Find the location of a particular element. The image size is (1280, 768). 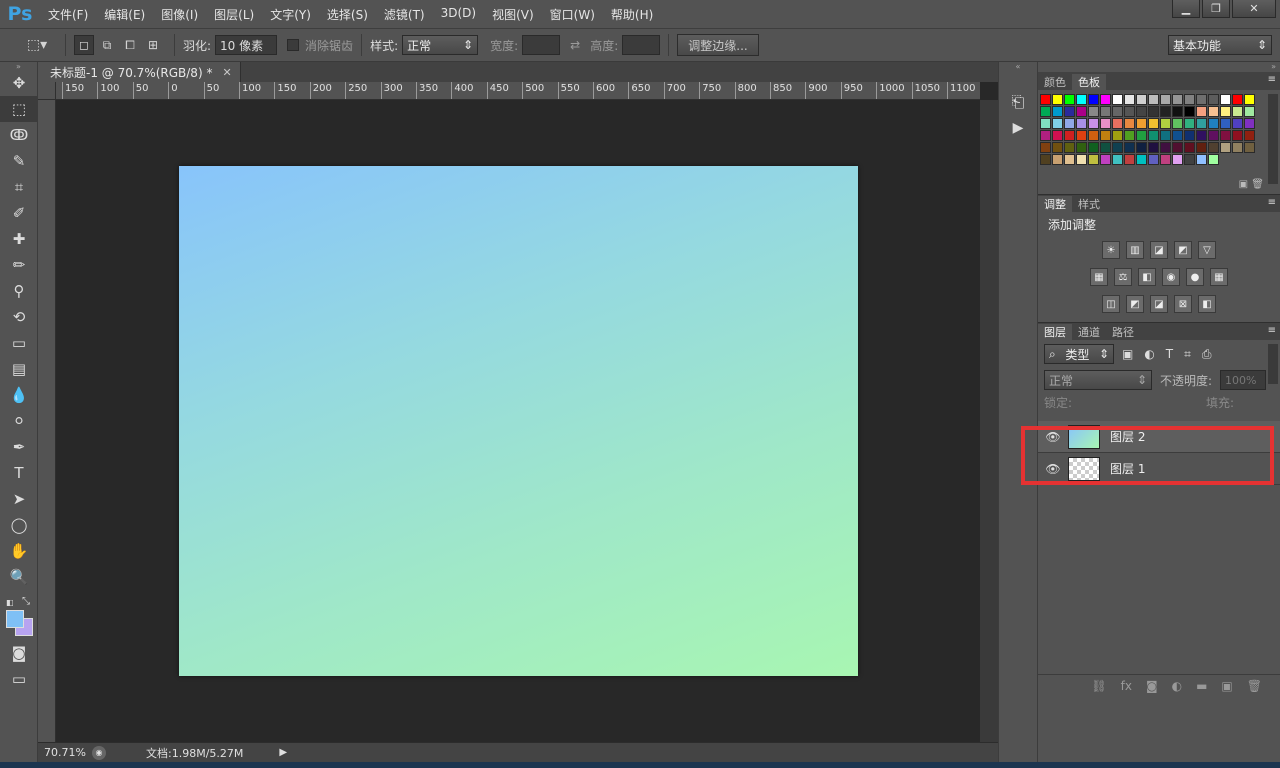

tab-paths: 路径 is located at coordinates (1123, 332).